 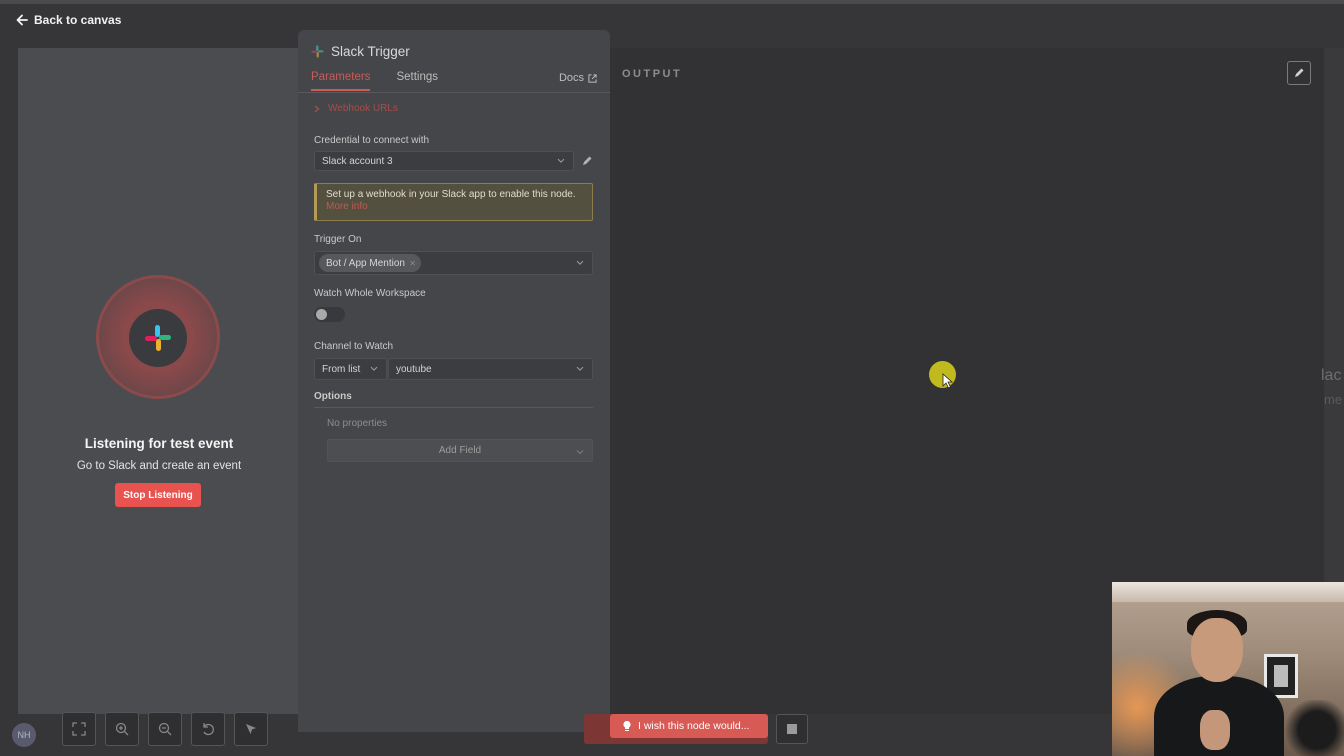 I want to click on add-field-button: Add Field, so click(x=460, y=450).